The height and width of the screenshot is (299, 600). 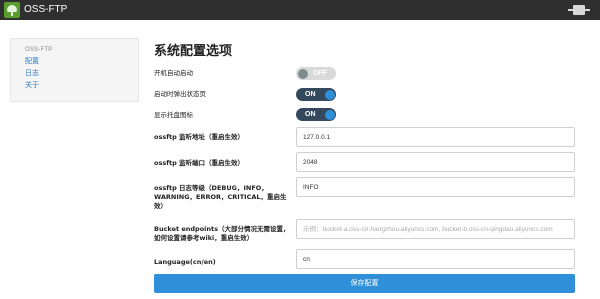 What do you see at coordinates (579, 10) in the screenshot?
I see `network-status-icon` at bounding box center [579, 10].